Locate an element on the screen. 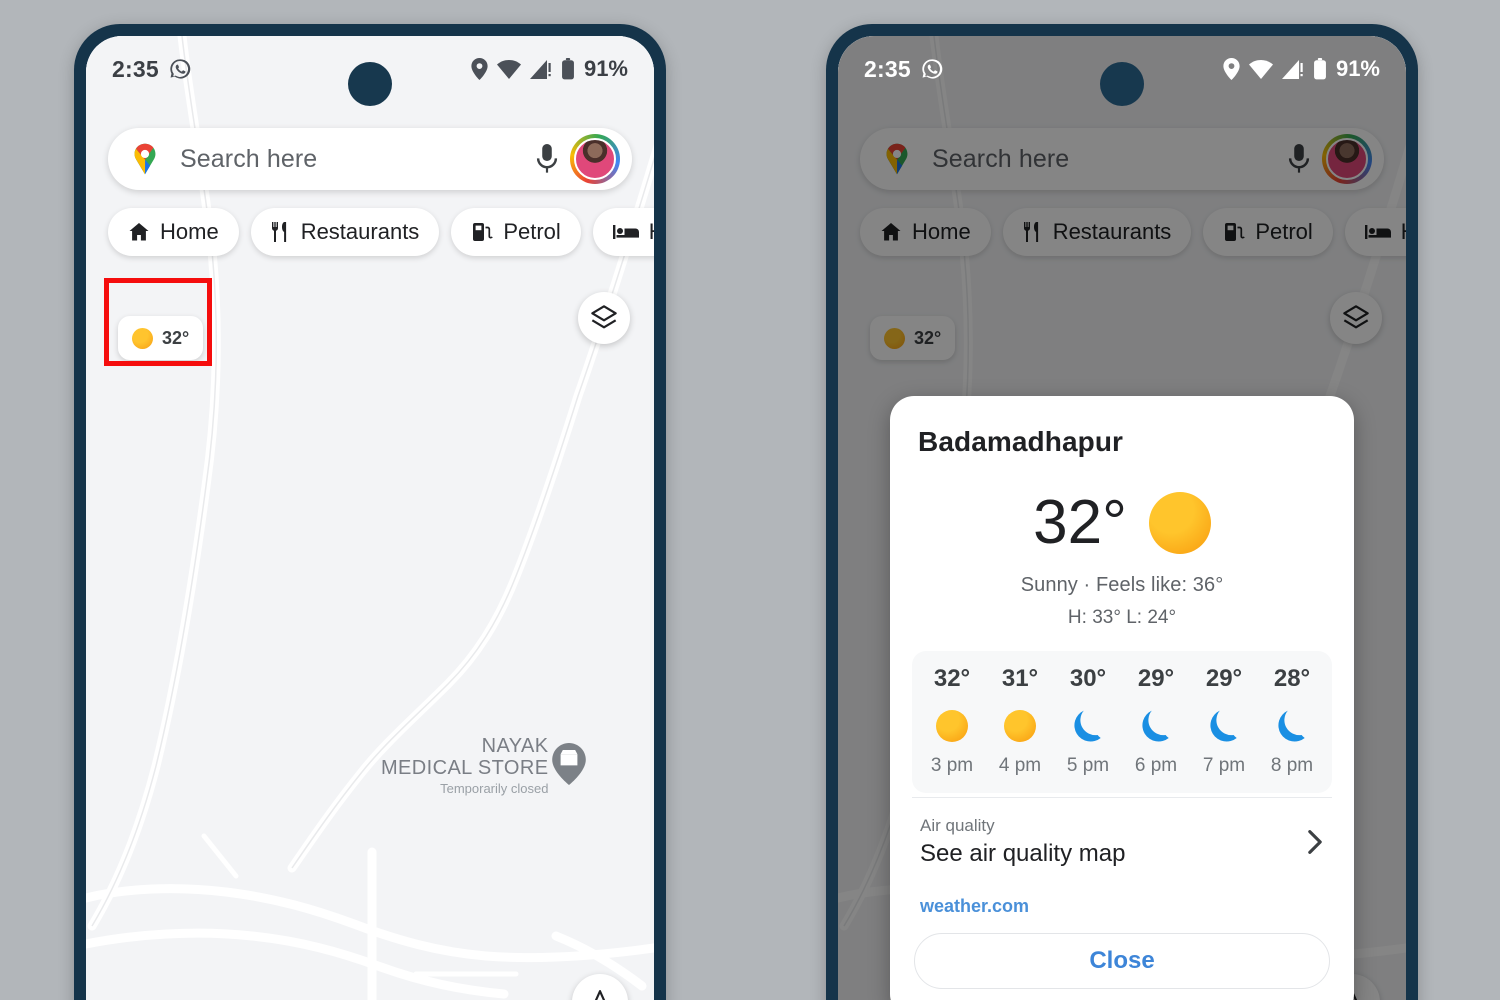 This screenshot has width=1500, height=1000. hourly-time: 4 pm is located at coordinates (1020, 765).